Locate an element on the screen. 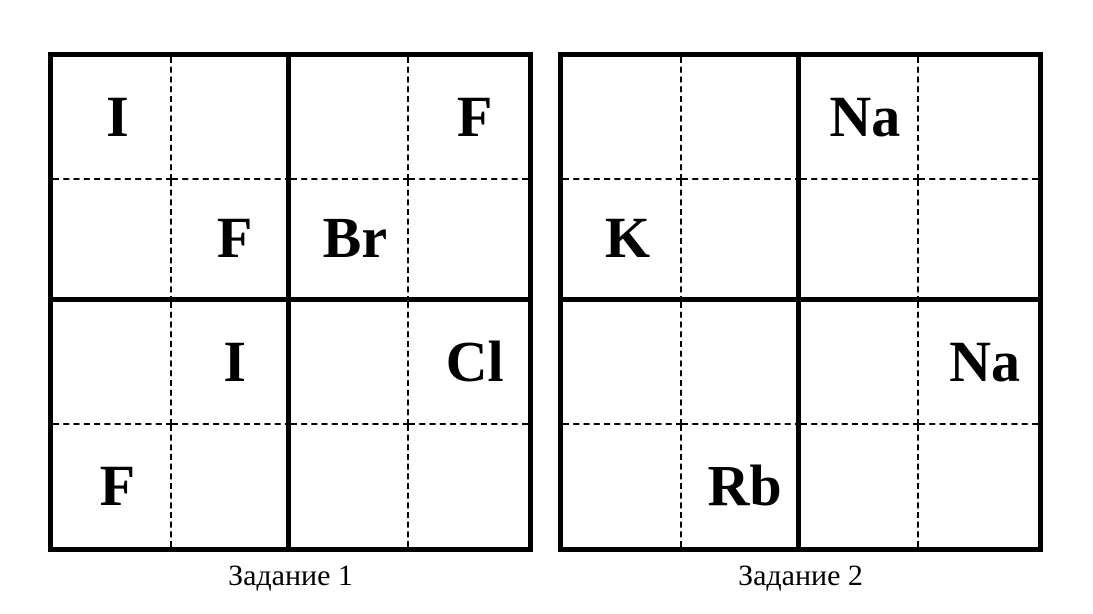 The height and width of the screenshot is (614, 1093). puzzle-caption: Задание 2 is located at coordinates (800, 575).